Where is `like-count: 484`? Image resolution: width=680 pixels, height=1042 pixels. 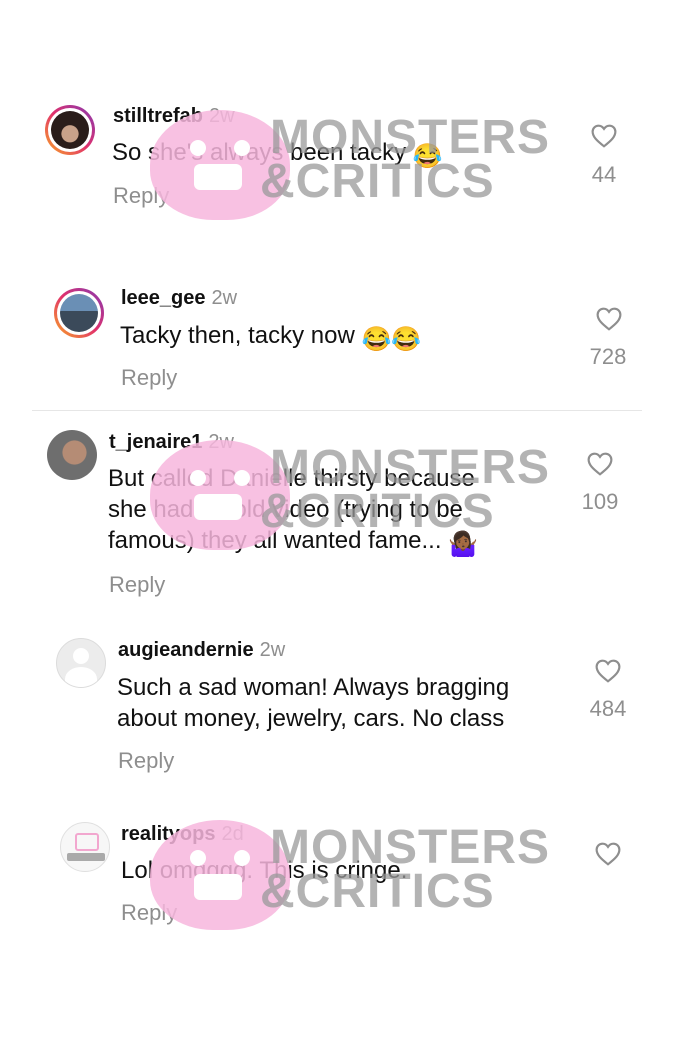
like-count: 484 is located at coordinates (608, 708).